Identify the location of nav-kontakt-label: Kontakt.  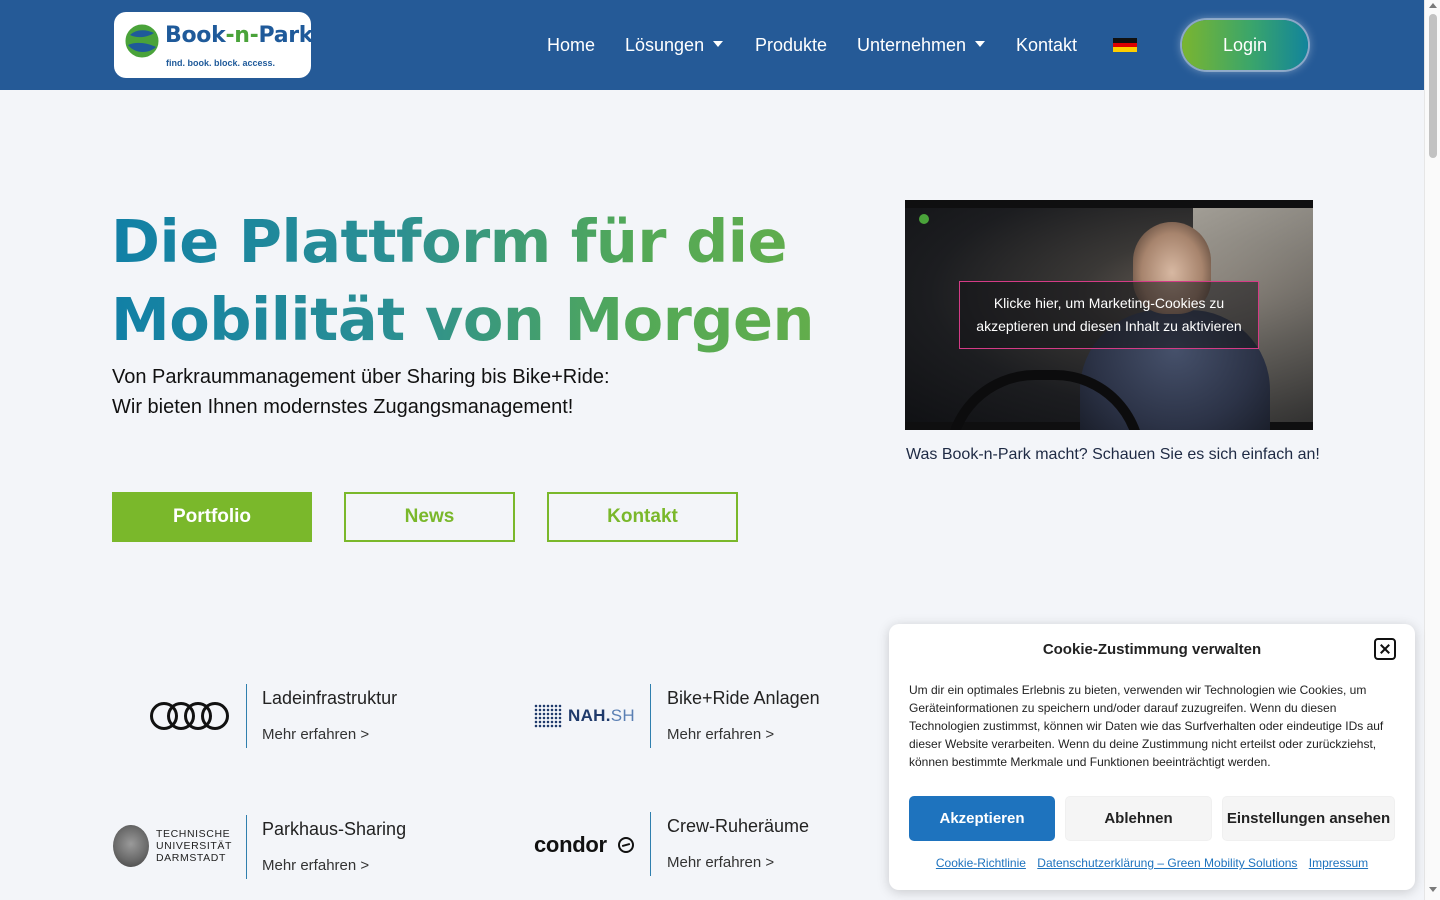
(1047, 44).